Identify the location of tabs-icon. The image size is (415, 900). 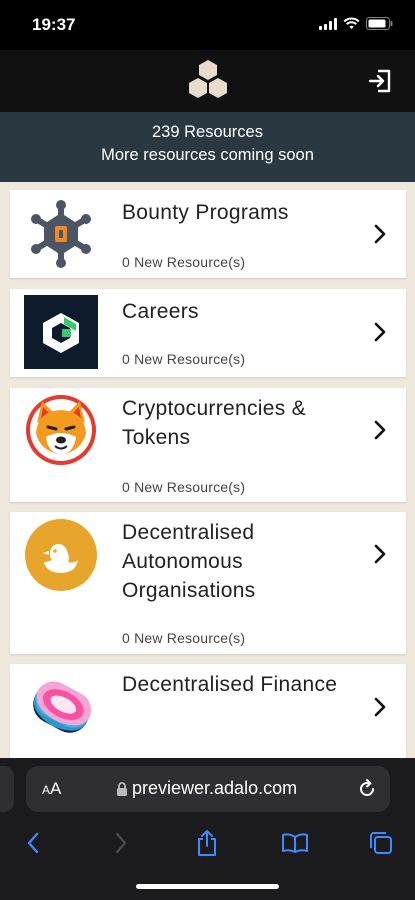
(381, 843).